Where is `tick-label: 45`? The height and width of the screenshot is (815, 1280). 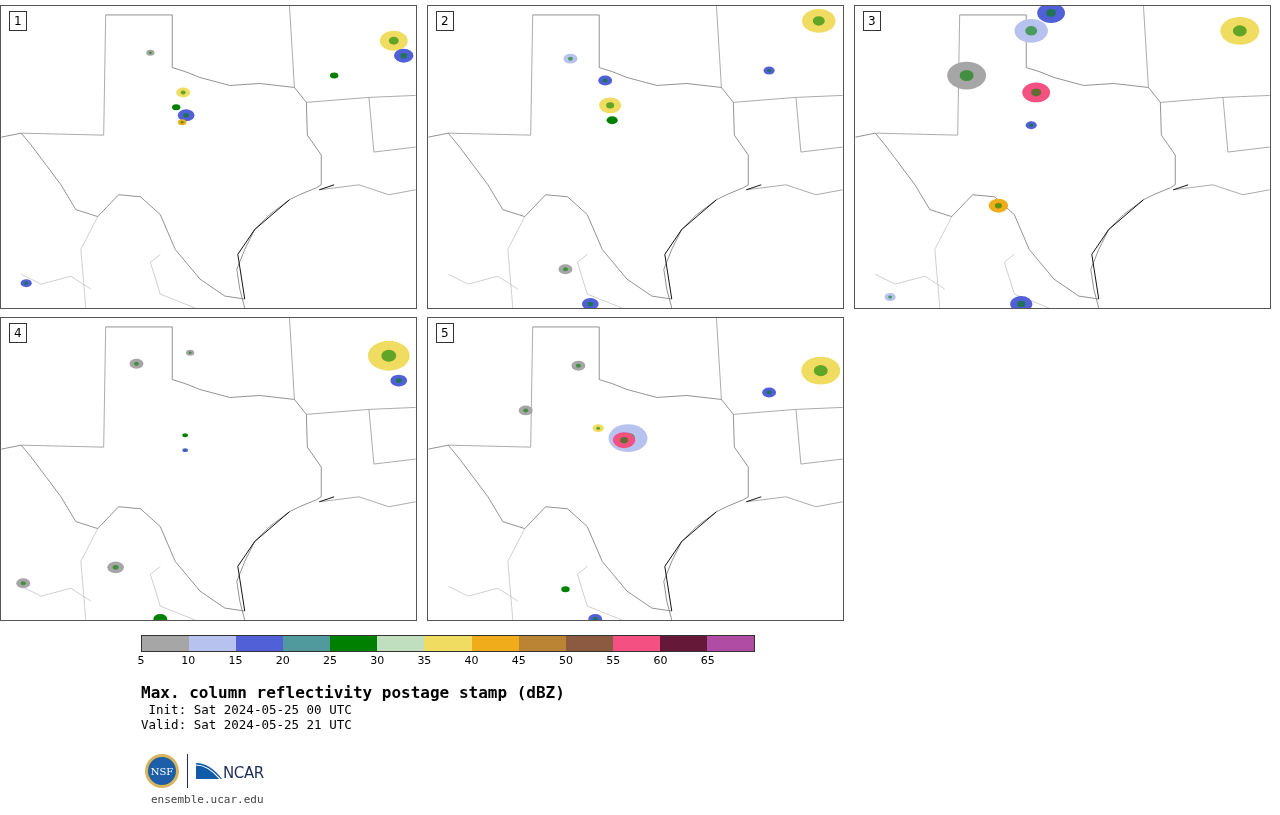
tick-label: 45 is located at coordinates (518, 661).